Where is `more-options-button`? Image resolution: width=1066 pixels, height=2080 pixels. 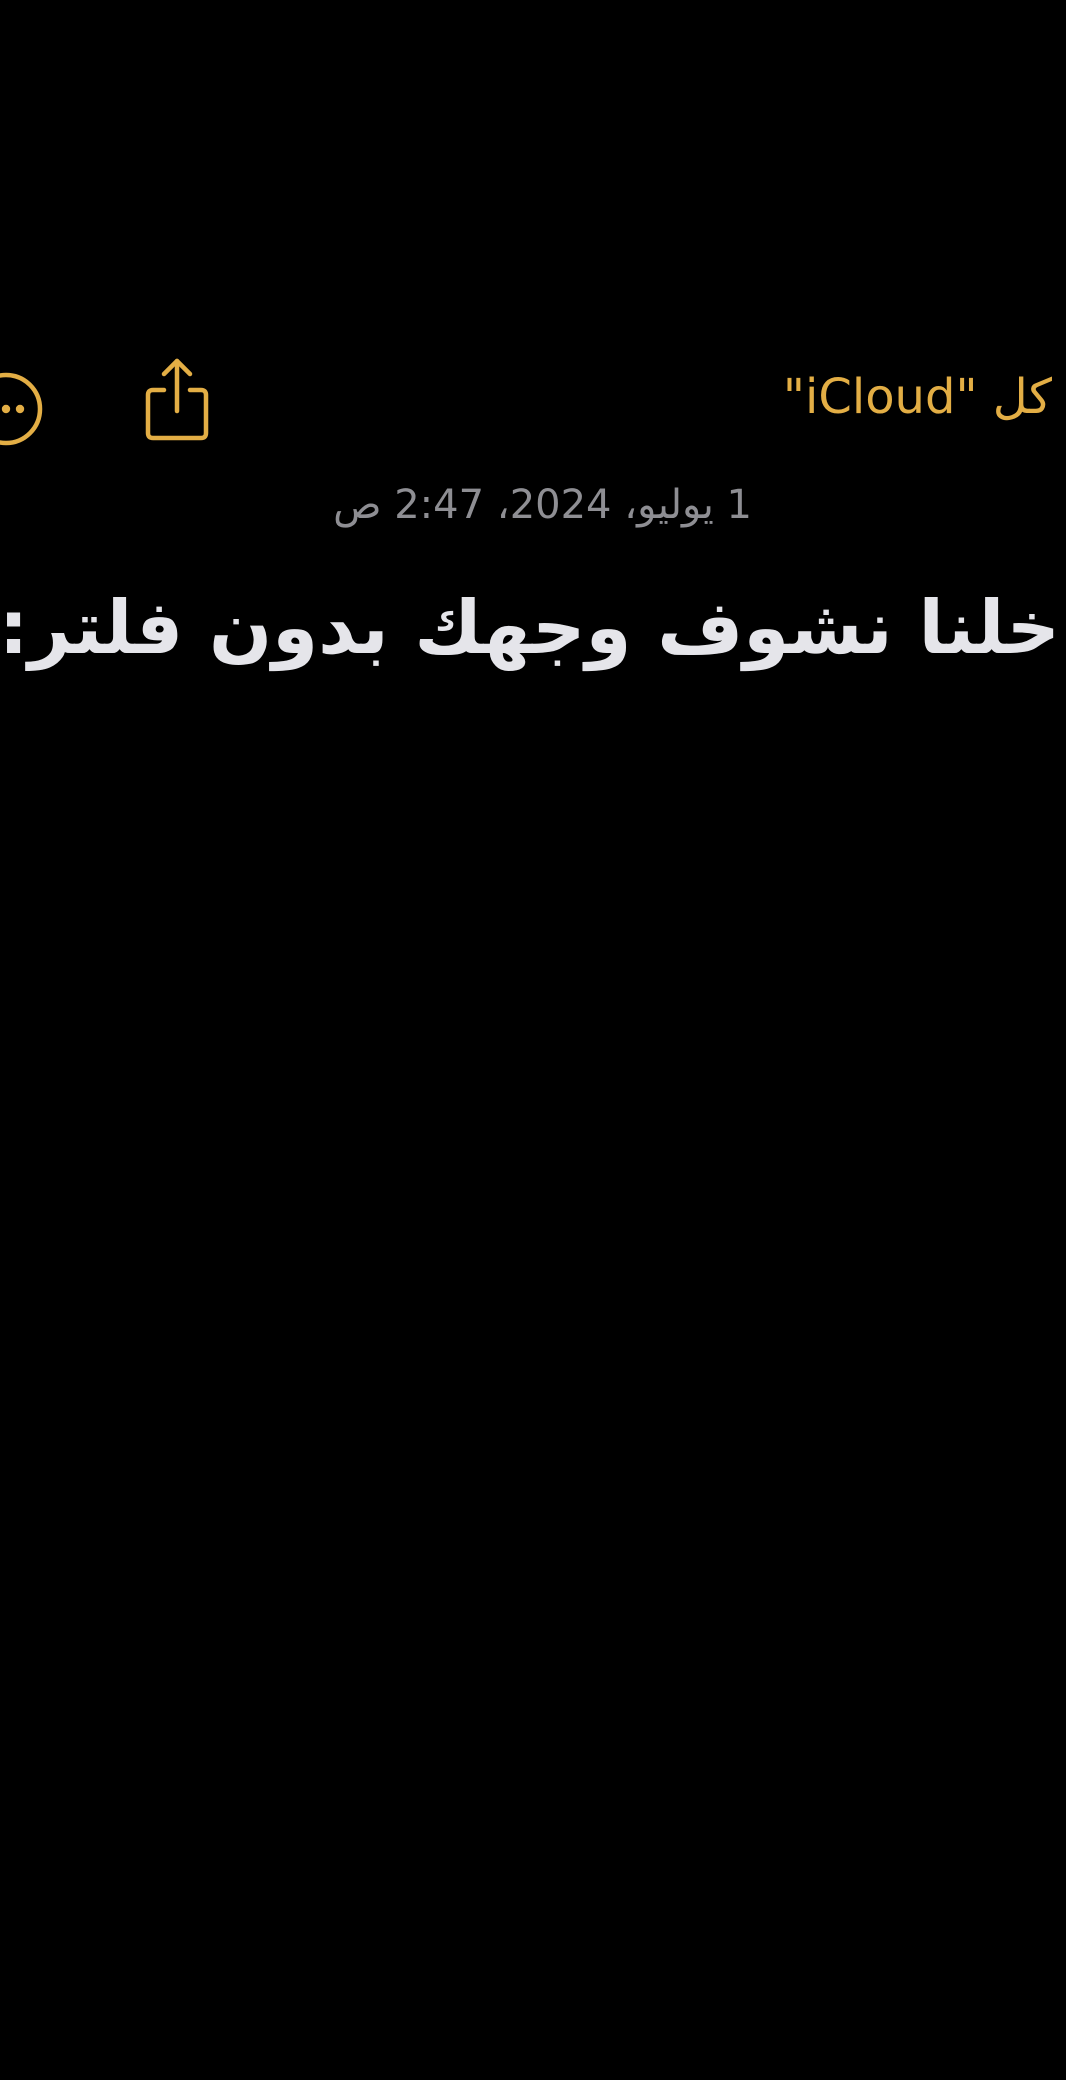 more-options-button is located at coordinates (23, 409).